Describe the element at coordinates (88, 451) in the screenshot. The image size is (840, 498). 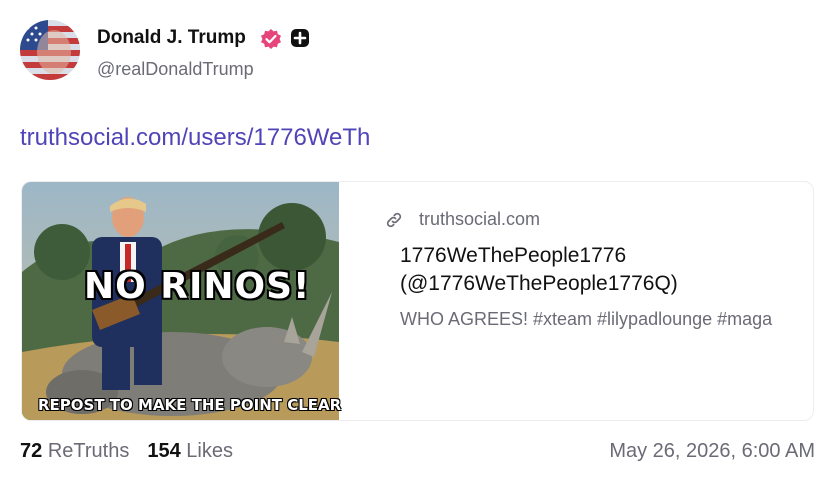
I see `retruths-label: ReTruths` at that location.